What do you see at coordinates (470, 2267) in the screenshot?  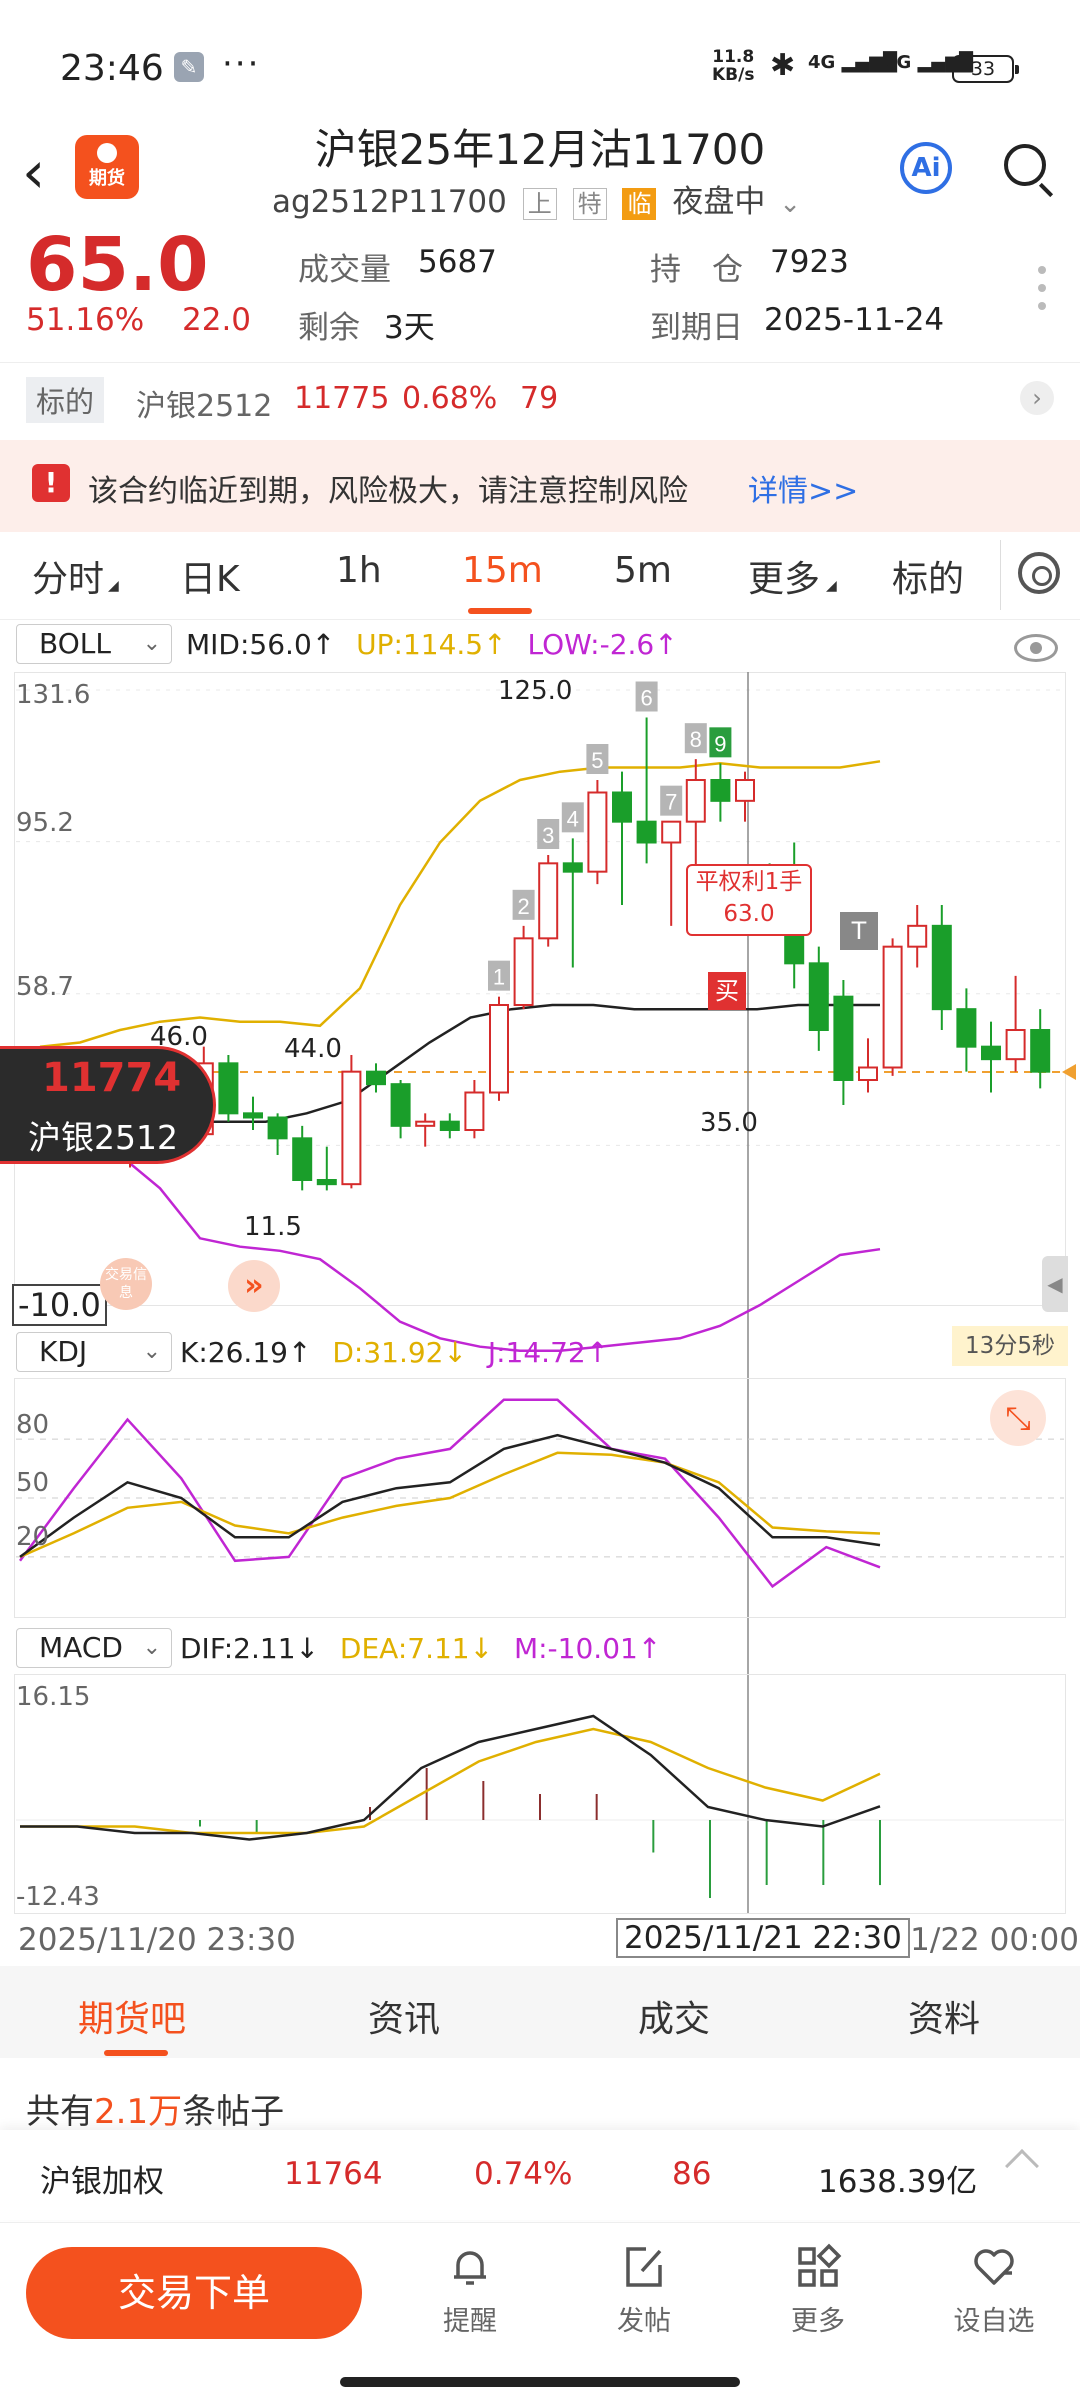 I see `bell-icon` at bounding box center [470, 2267].